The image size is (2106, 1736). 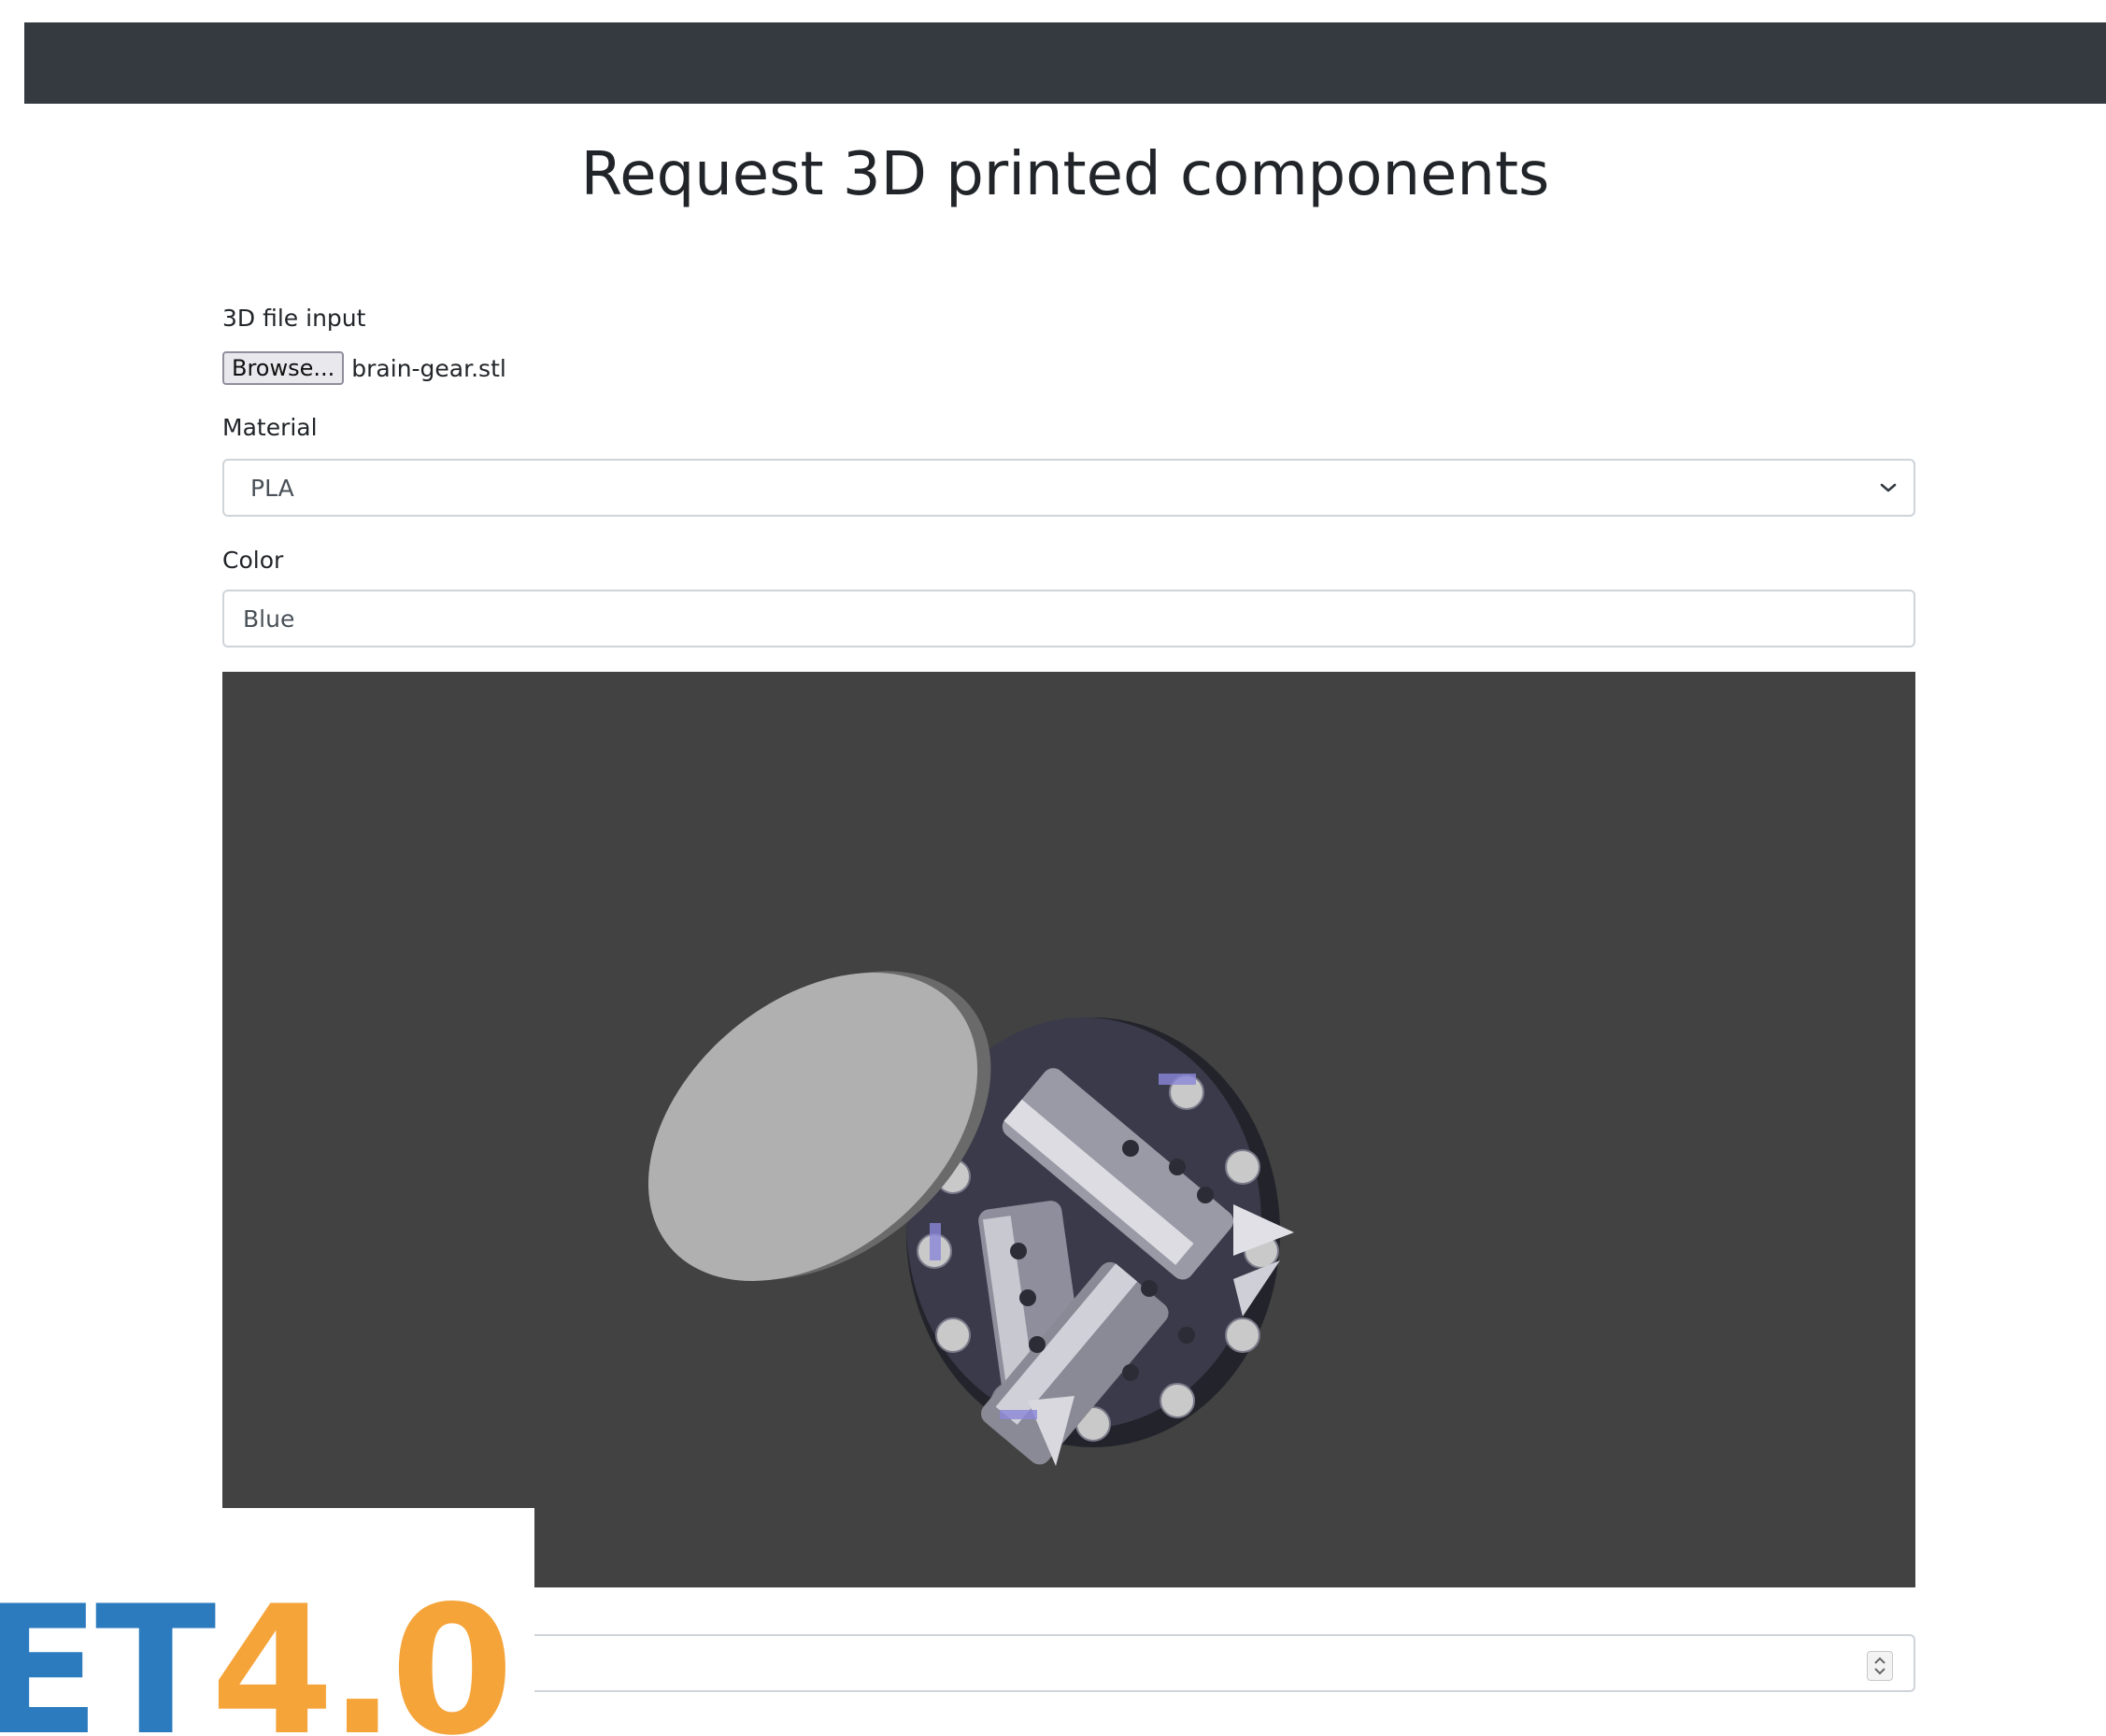 I want to click on logo-part-et: ET, so click(x=108, y=1652).